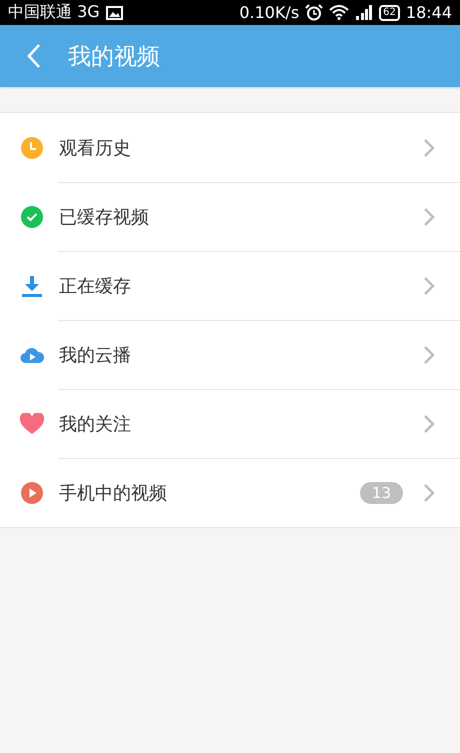  What do you see at coordinates (381, 493) in the screenshot?
I see `count-badge: 13` at bounding box center [381, 493].